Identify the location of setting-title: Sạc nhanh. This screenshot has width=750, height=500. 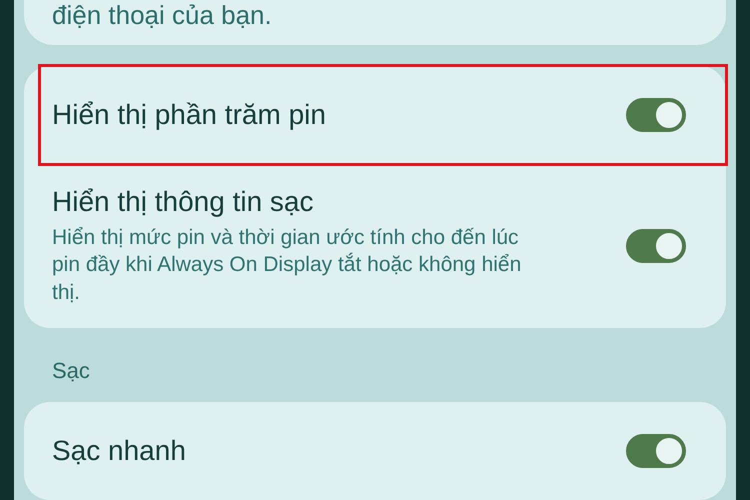
(119, 451).